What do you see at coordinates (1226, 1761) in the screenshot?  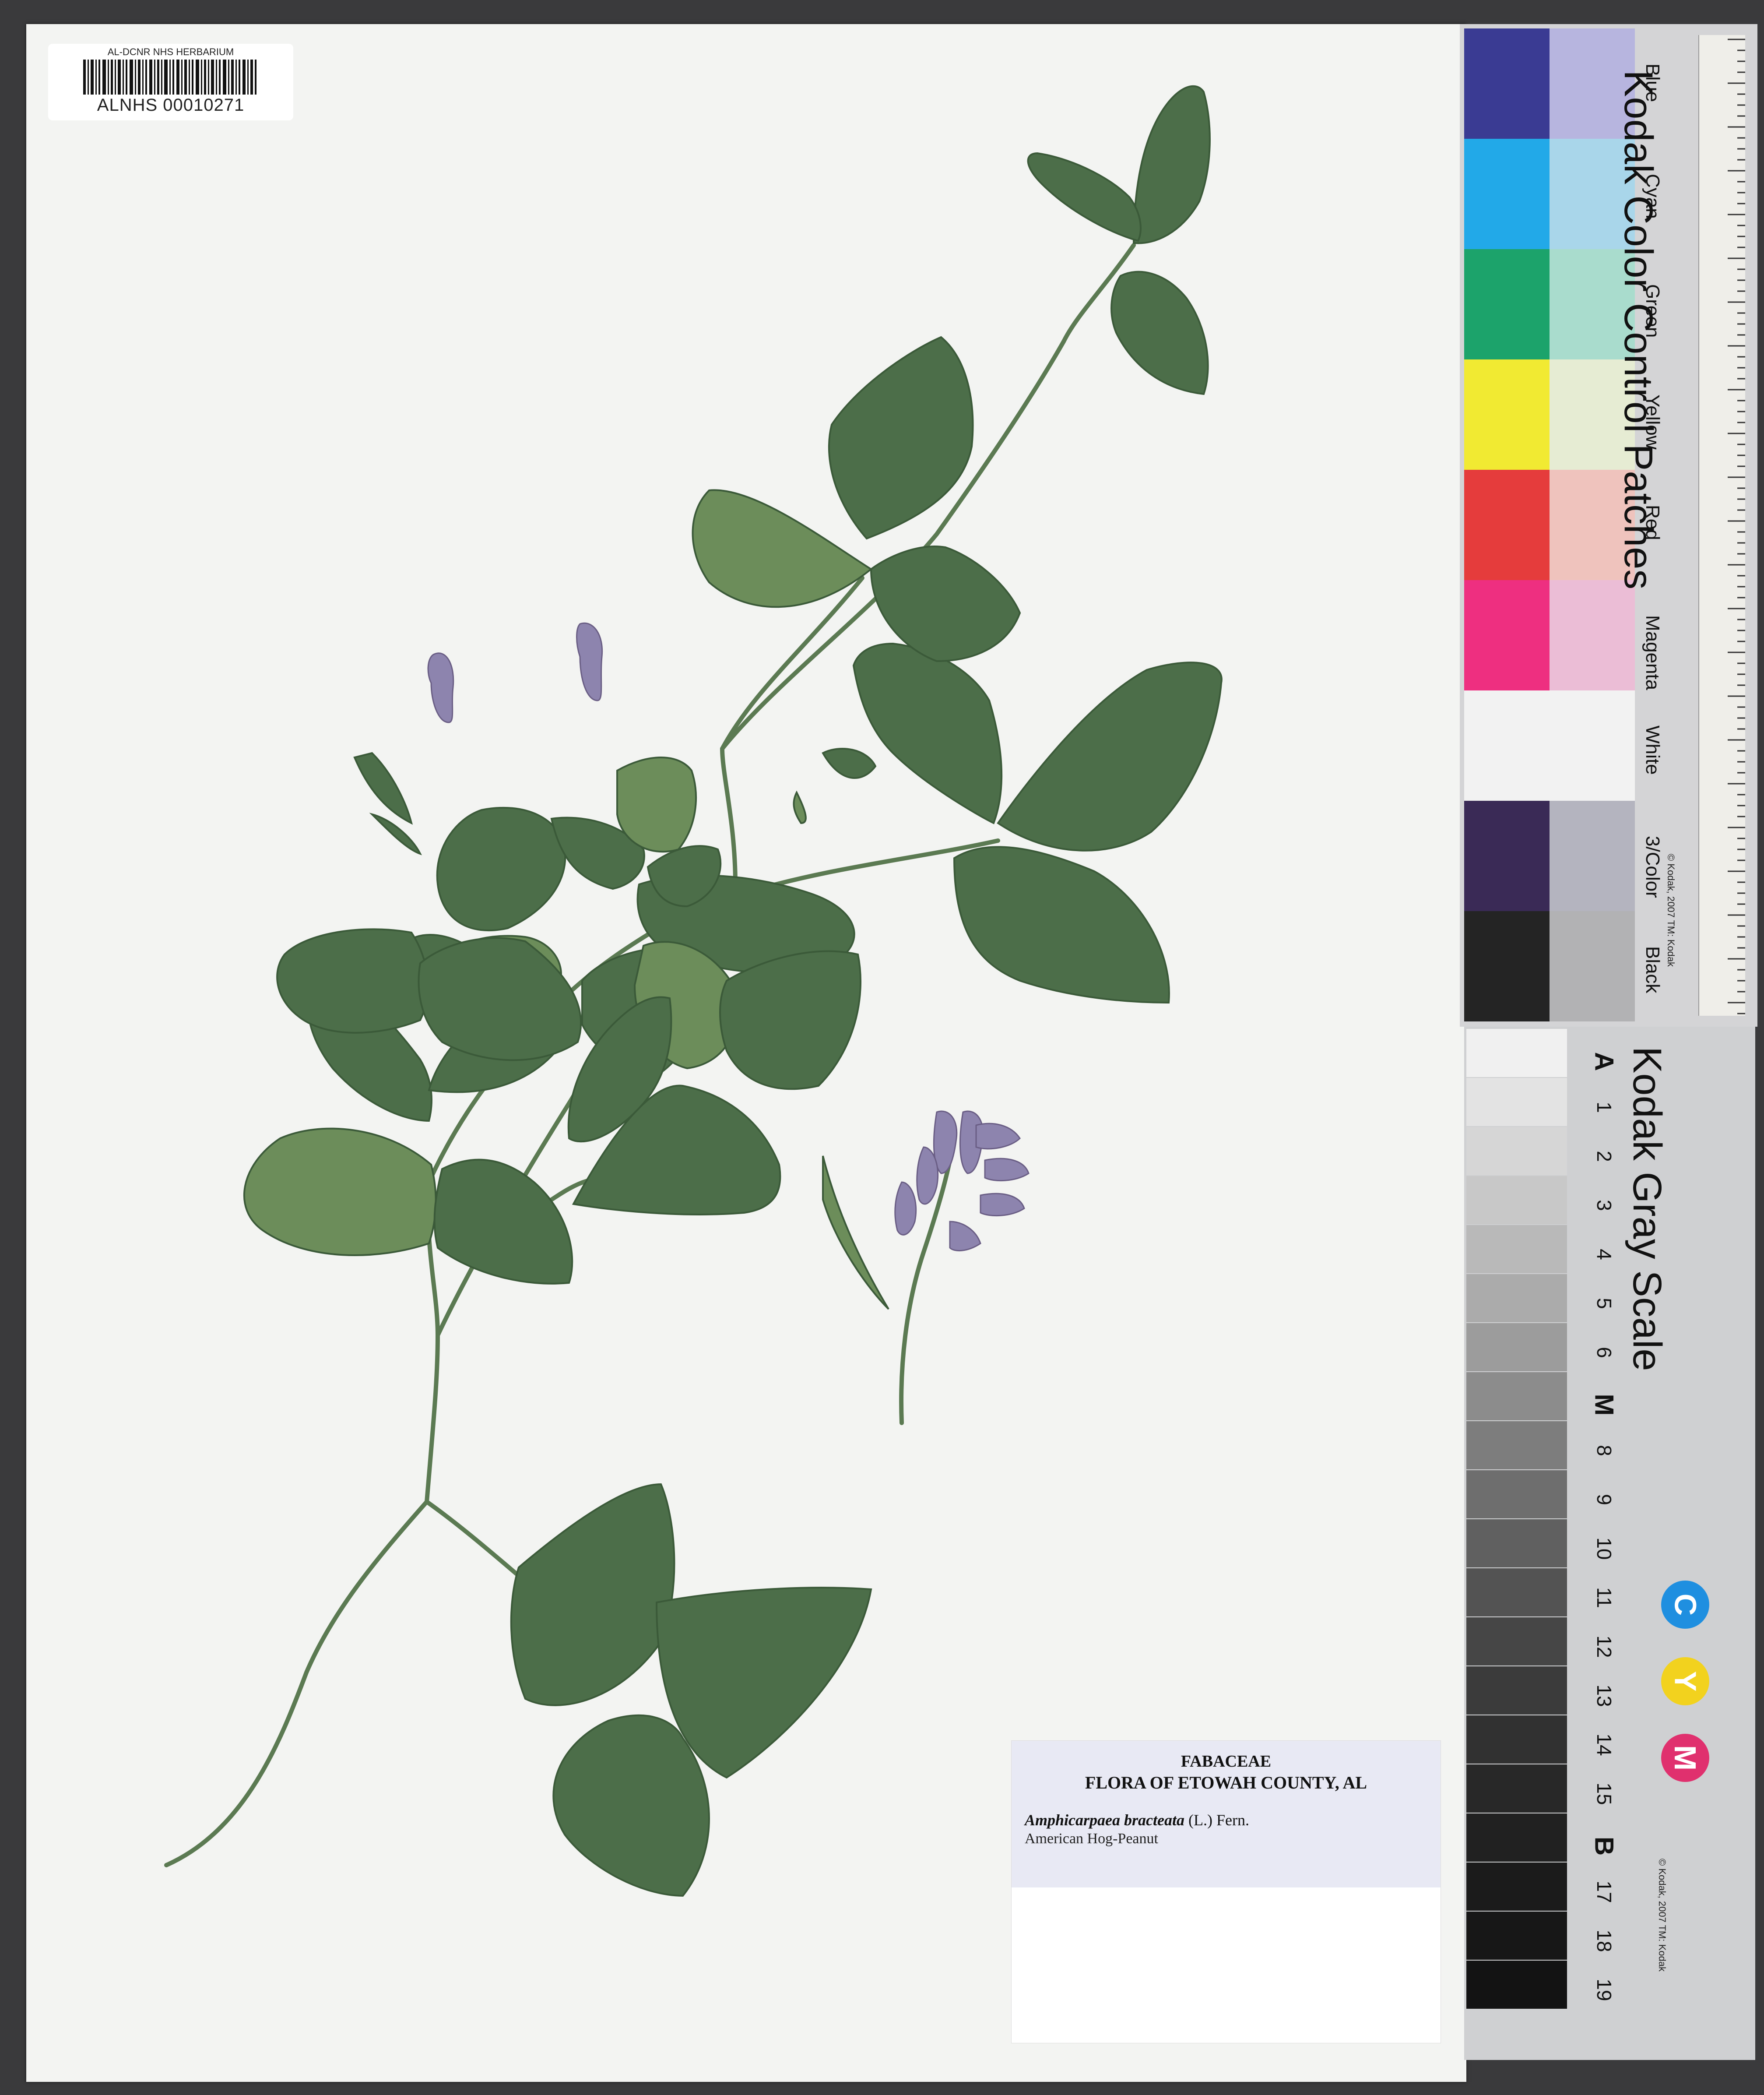 I see `family-name: FABACEAE` at bounding box center [1226, 1761].